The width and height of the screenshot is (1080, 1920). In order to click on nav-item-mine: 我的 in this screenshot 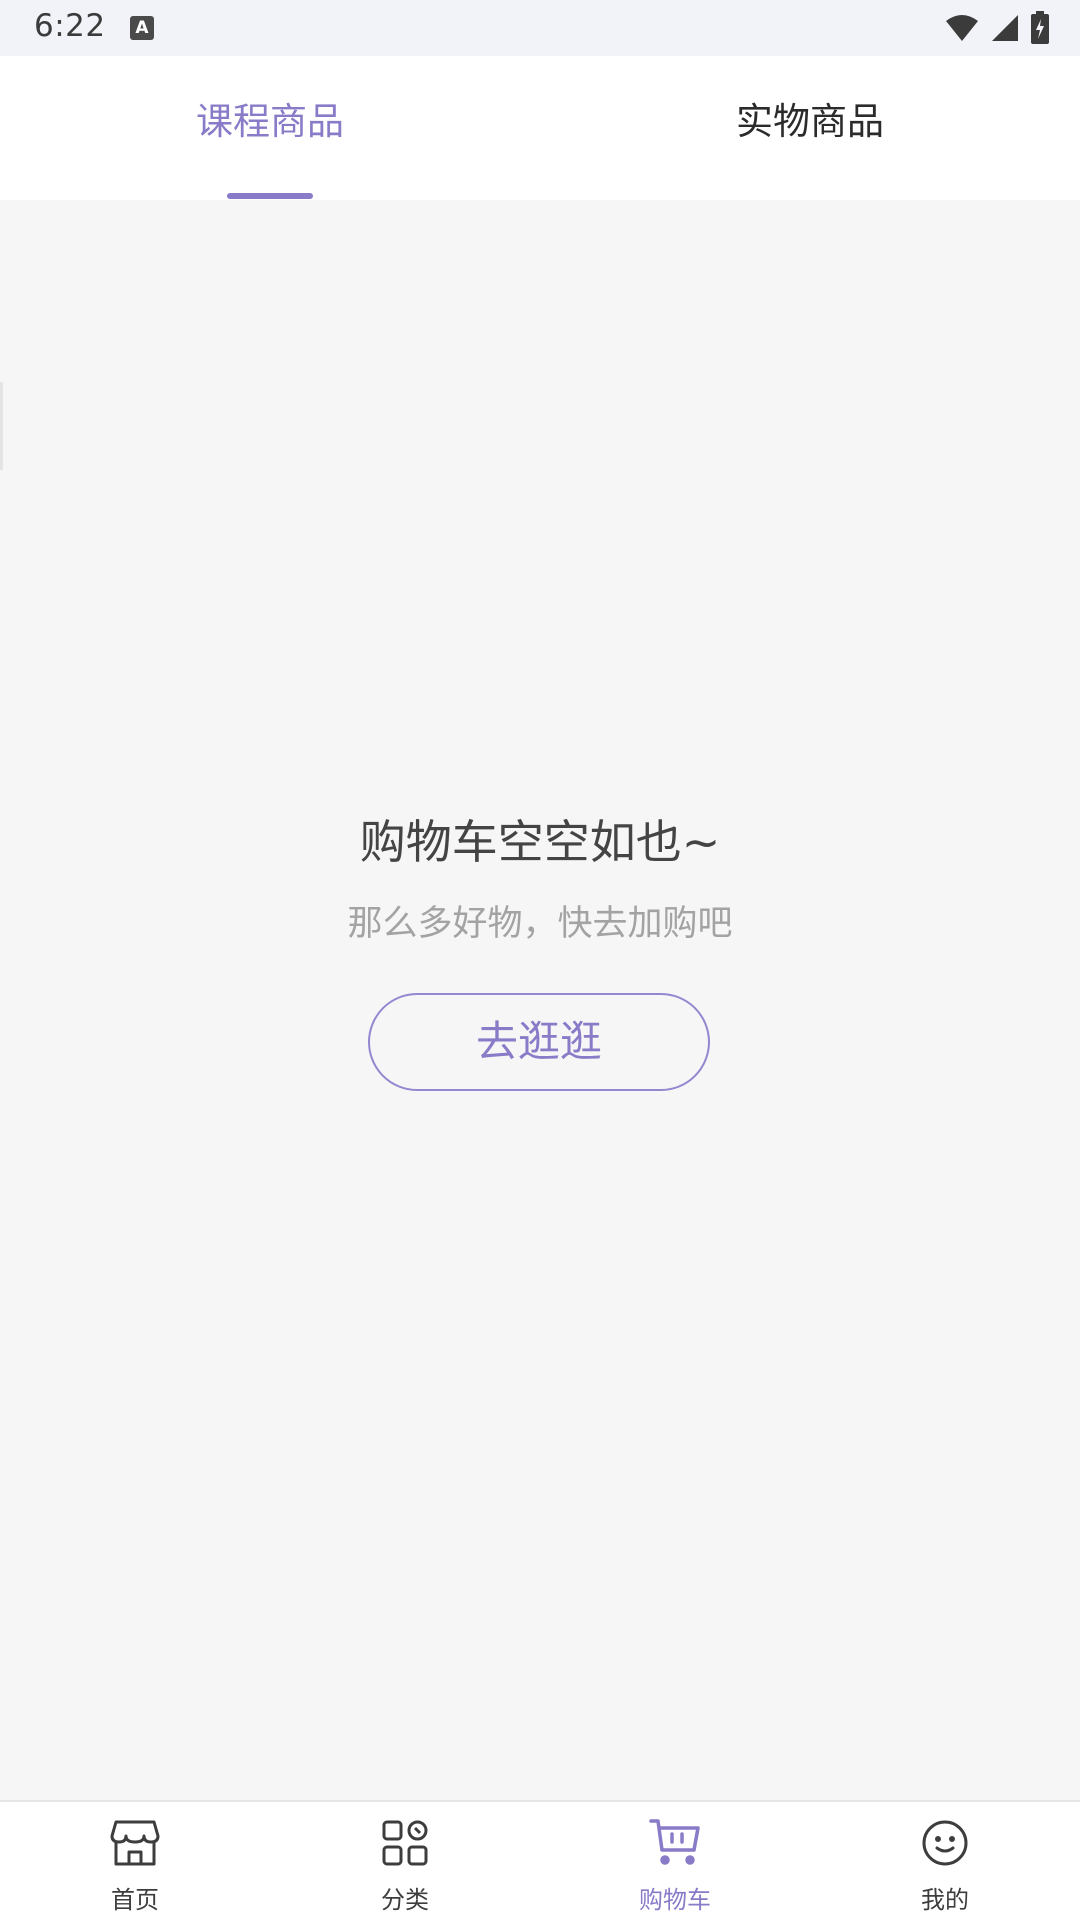, I will do `click(945, 1861)`.